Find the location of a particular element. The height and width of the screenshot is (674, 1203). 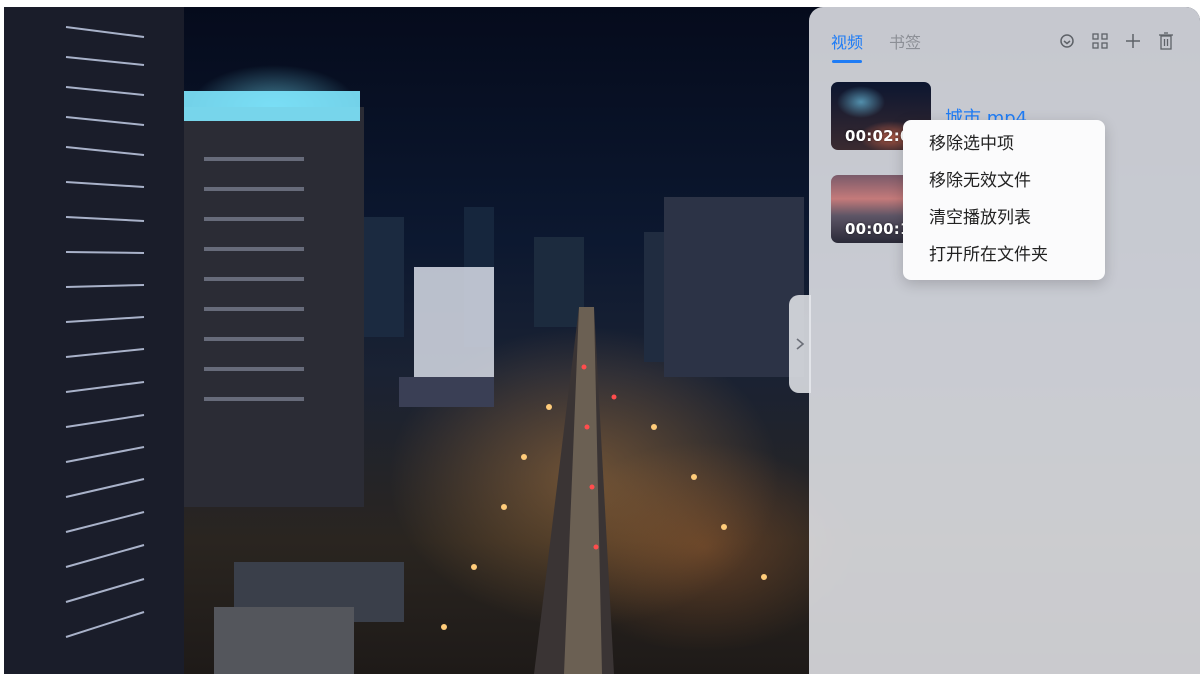

tab-video: 视频 is located at coordinates (847, 46).